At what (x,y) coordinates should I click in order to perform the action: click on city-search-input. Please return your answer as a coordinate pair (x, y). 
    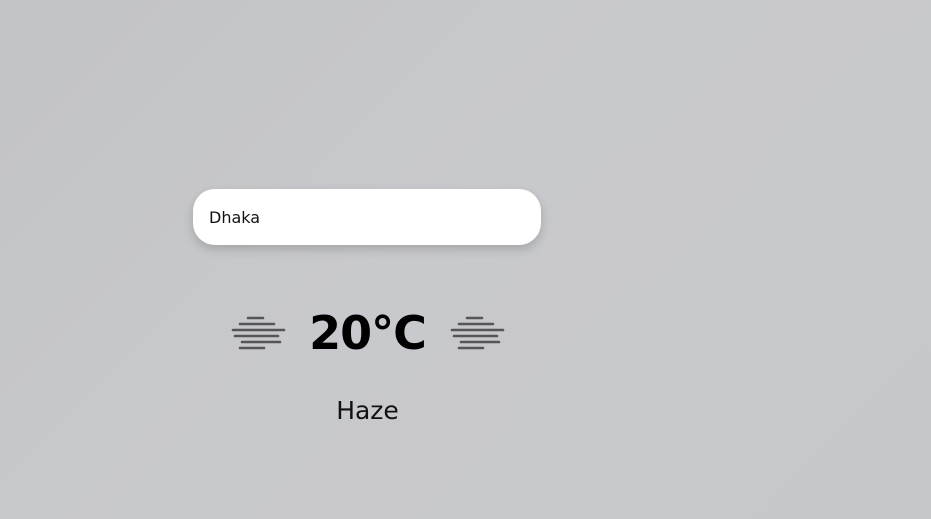
    Looking at the image, I should click on (375, 217).